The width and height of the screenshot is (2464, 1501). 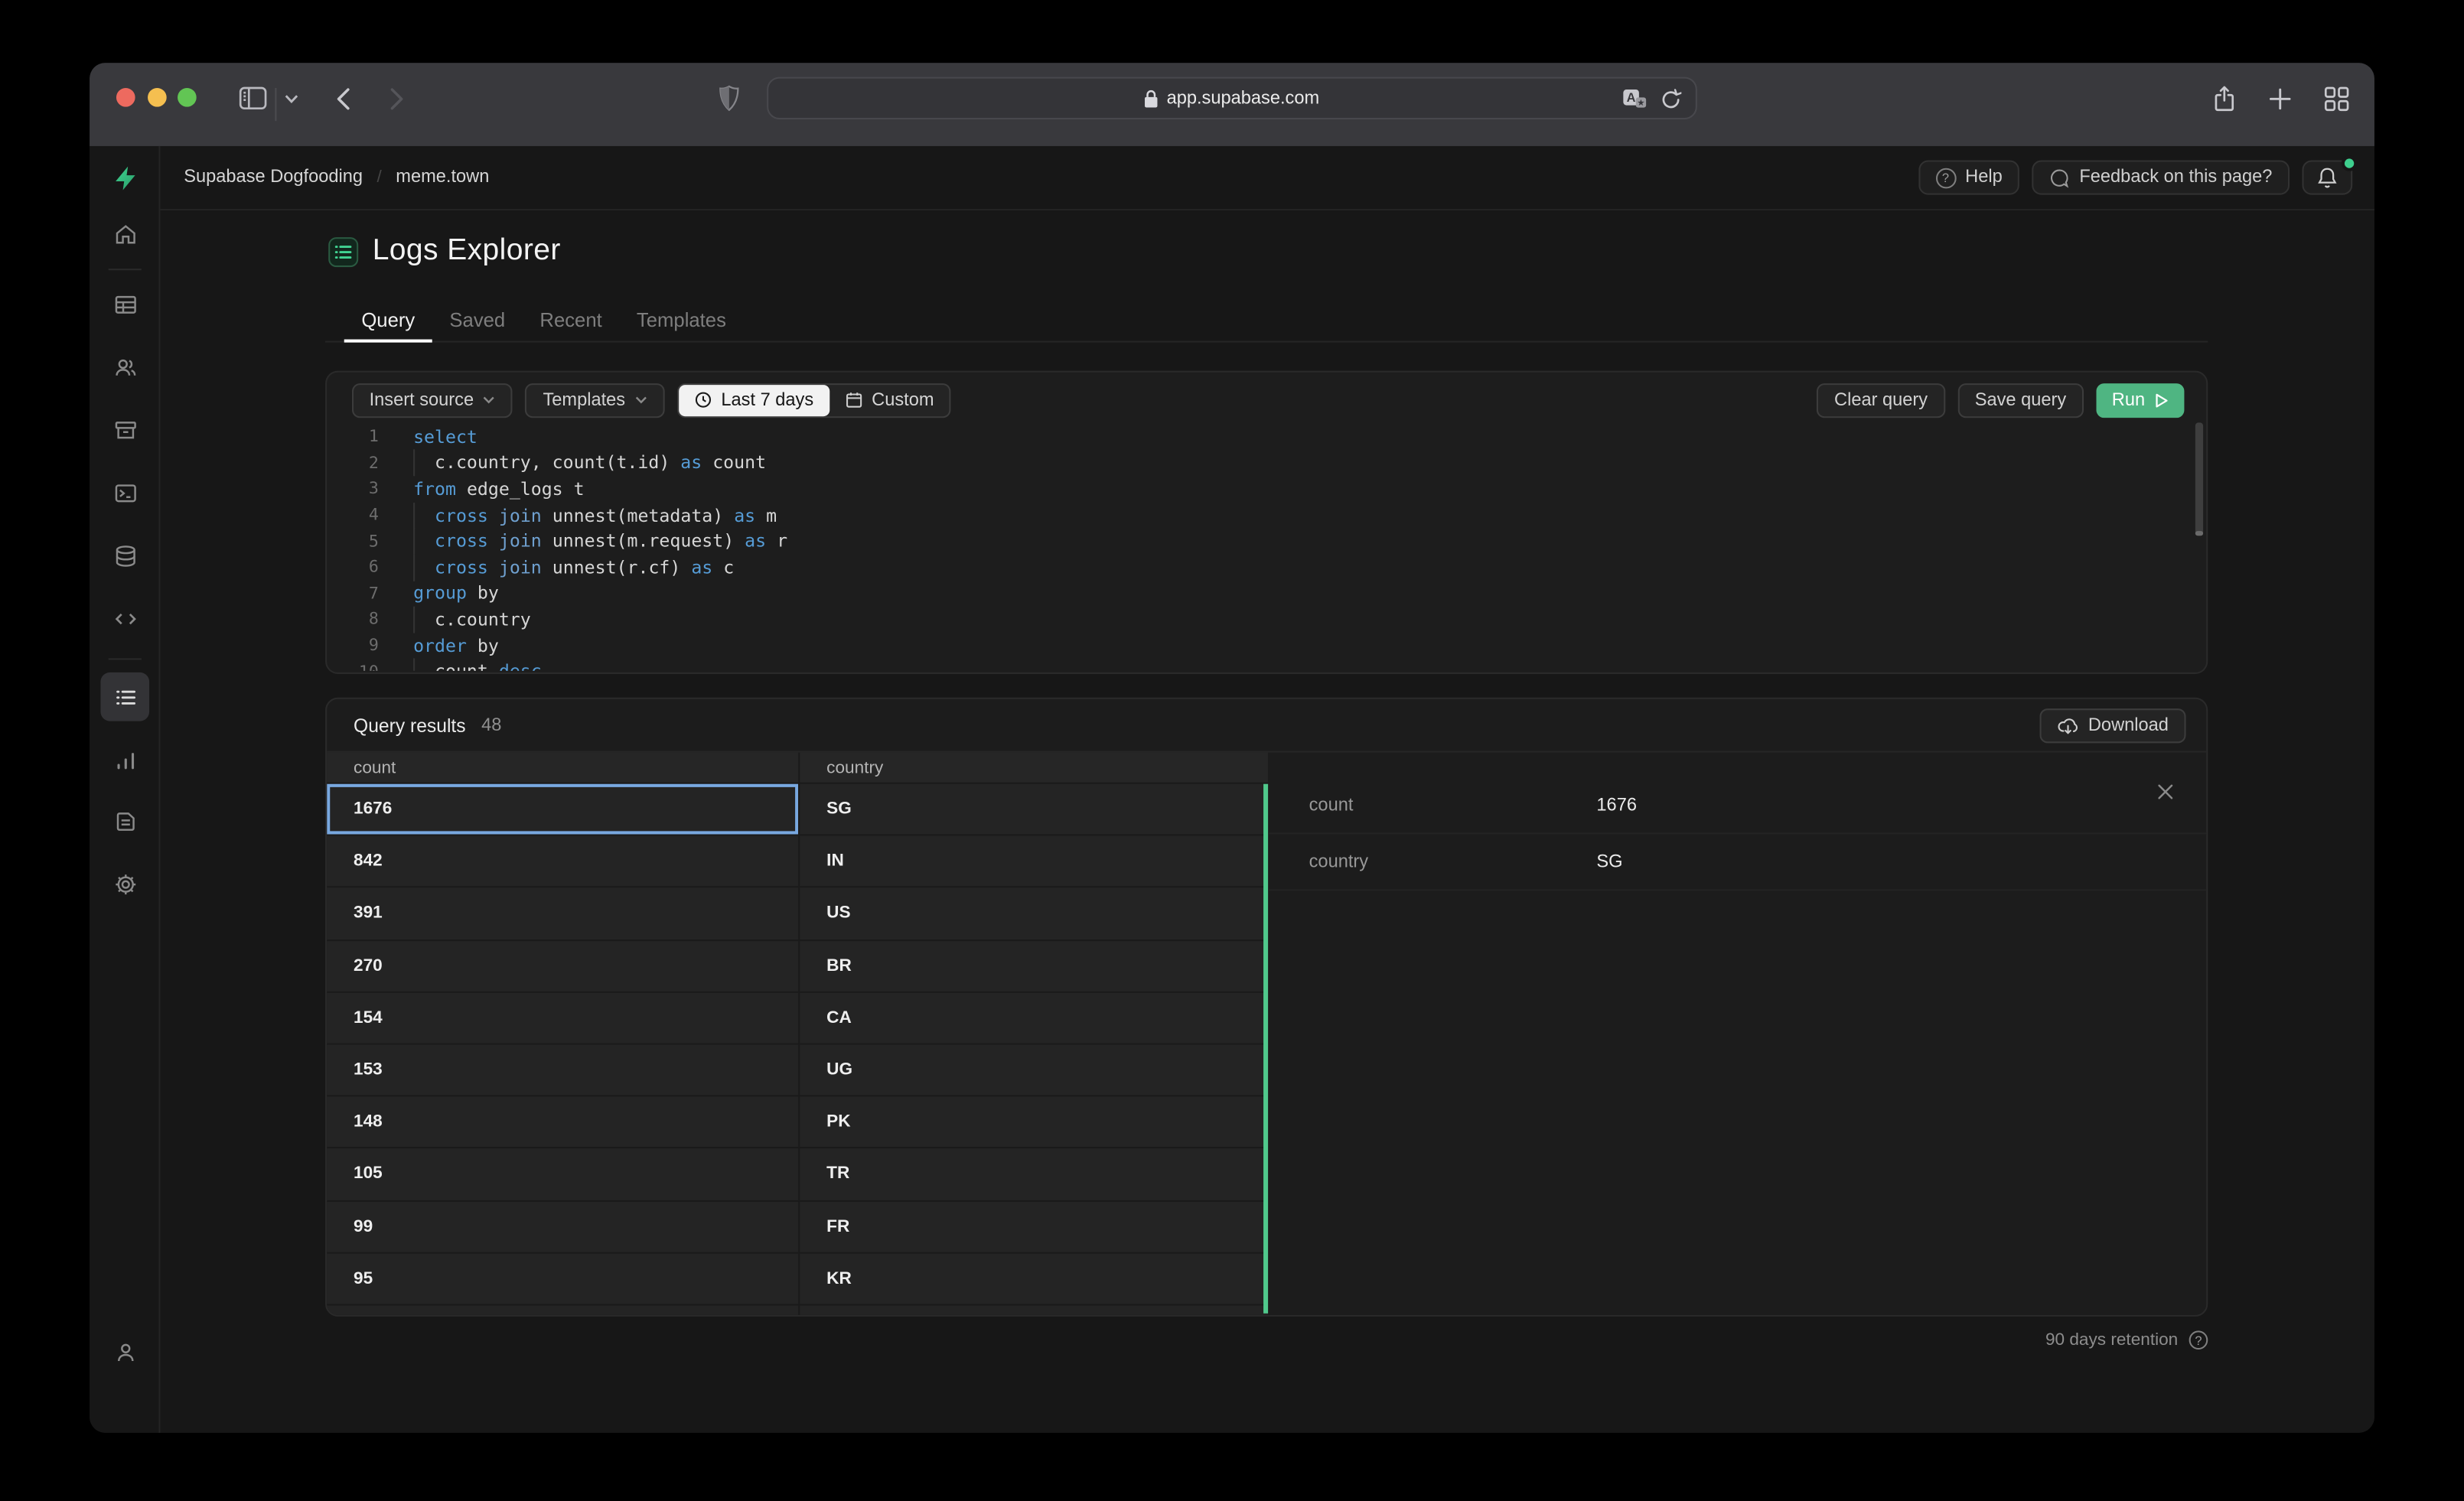 I want to click on tab-saved: Saved, so click(x=478, y=320).